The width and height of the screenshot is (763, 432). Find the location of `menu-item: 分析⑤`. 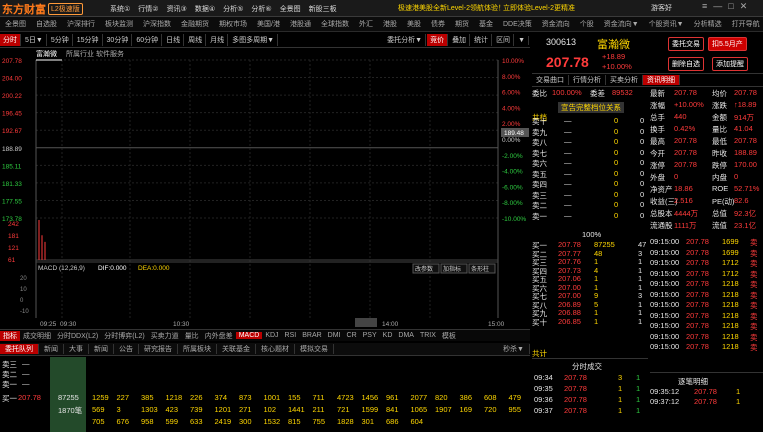

menu-item: 分析⑤ is located at coordinates (233, 9).